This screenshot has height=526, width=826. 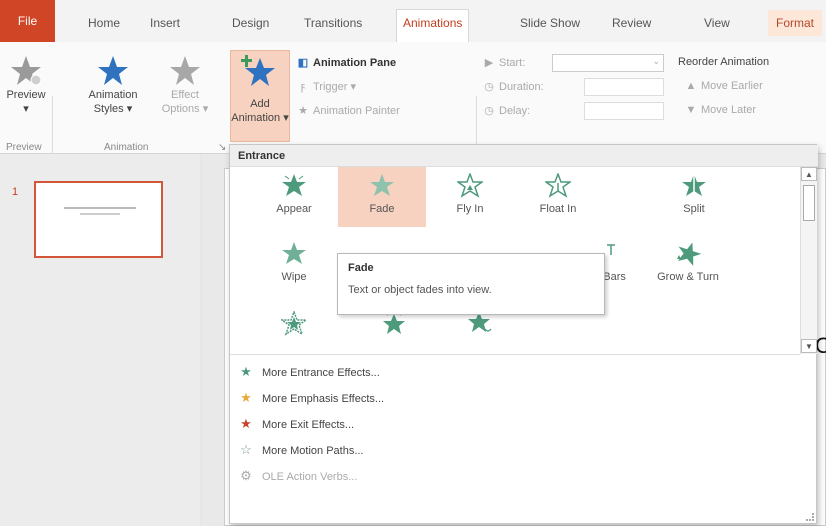 What do you see at coordinates (729, 110) in the screenshot?
I see `move-later-label: Move Later` at bounding box center [729, 110].